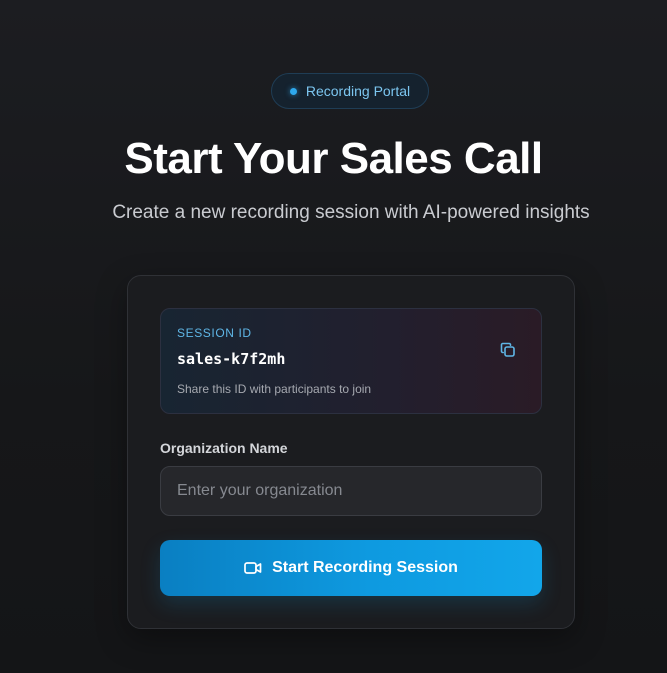 The width and height of the screenshot is (667, 673). I want to click on status-dot-icon, so click(293, 91).